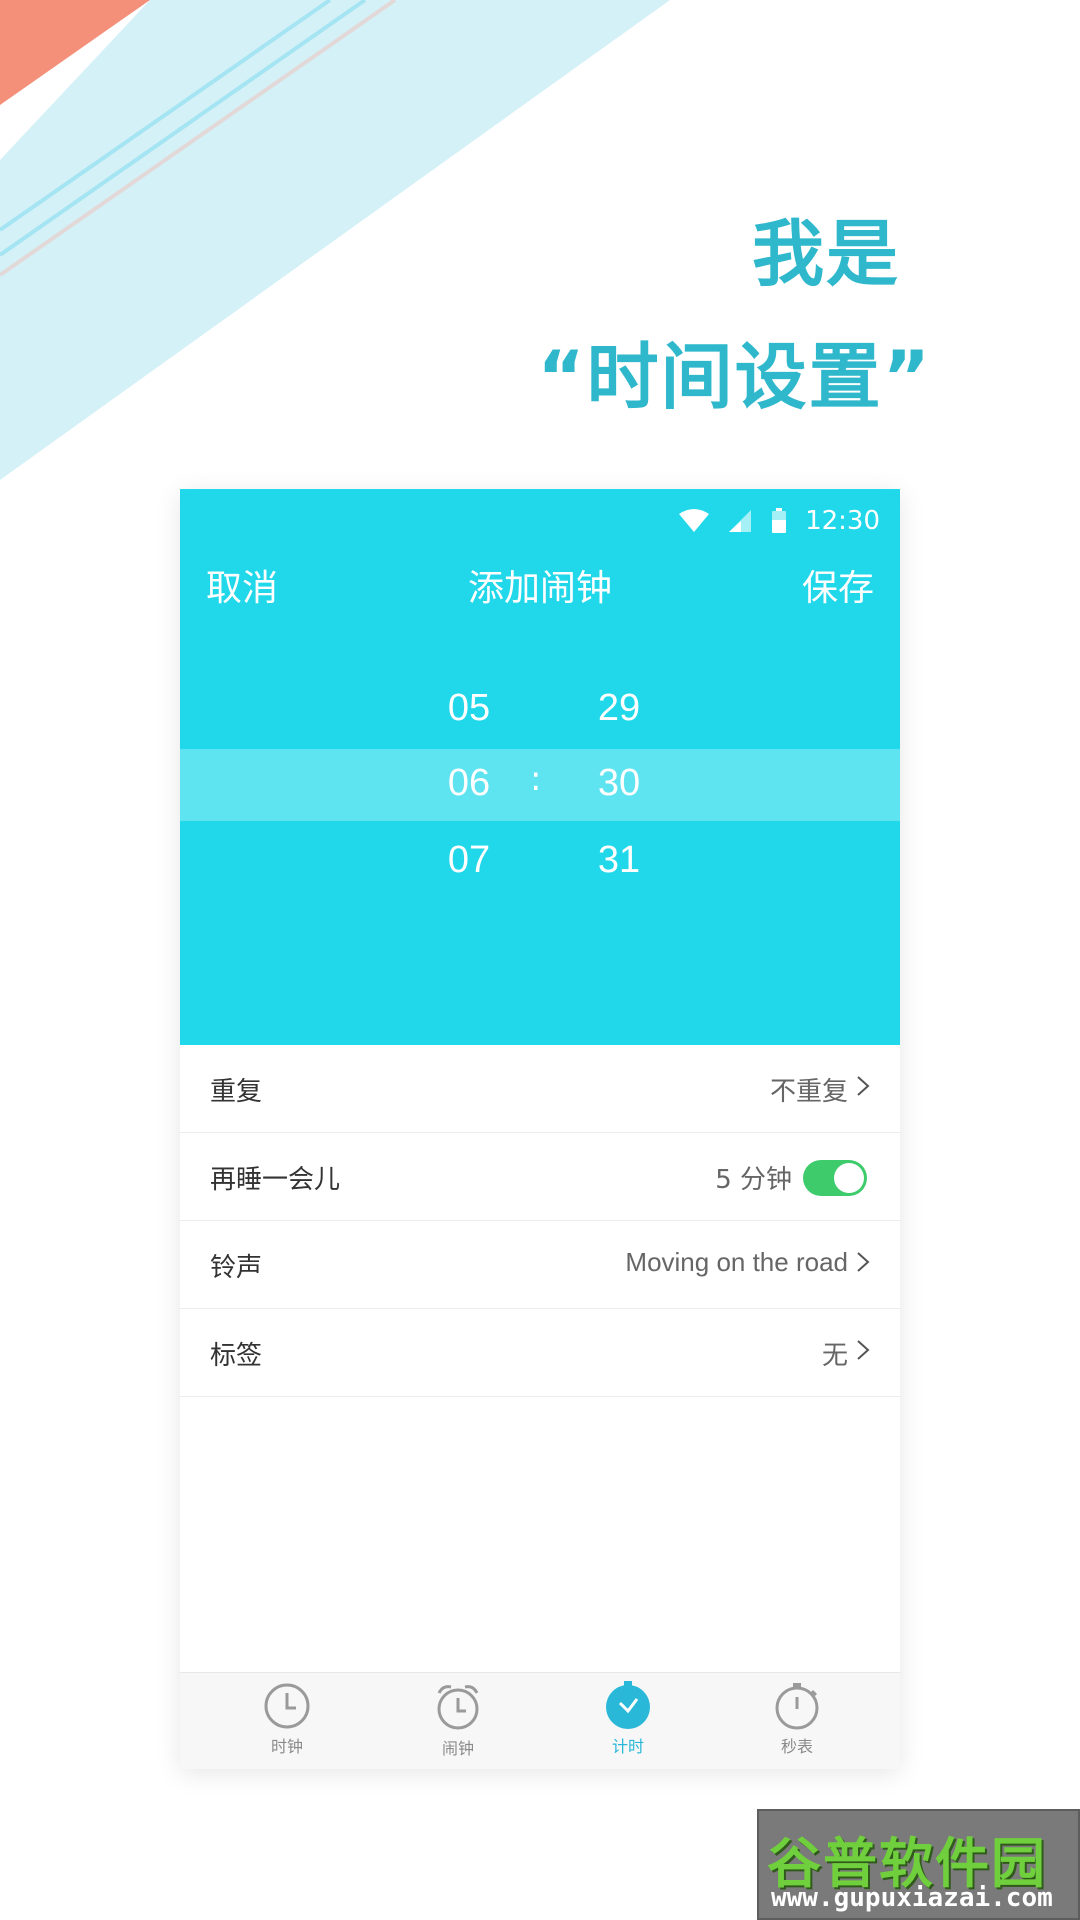 Image resolution: width=1080 pixels, height=1920 pixels. Describe the element at coordinates (540, 1265) in the screenshot. I see `ringtone-row: 铃声 Moving on the road` at that location.